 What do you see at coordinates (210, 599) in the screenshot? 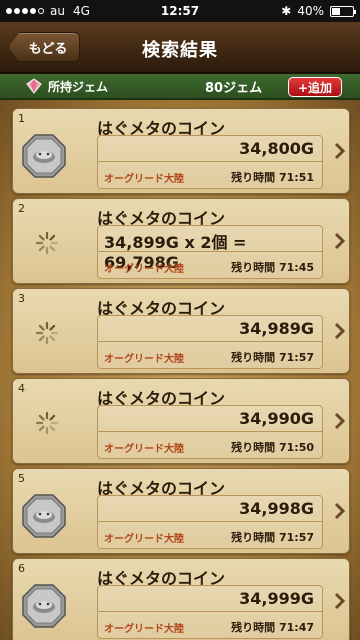
I see `price-line: 34,999G` at bounding box center [210, 599].